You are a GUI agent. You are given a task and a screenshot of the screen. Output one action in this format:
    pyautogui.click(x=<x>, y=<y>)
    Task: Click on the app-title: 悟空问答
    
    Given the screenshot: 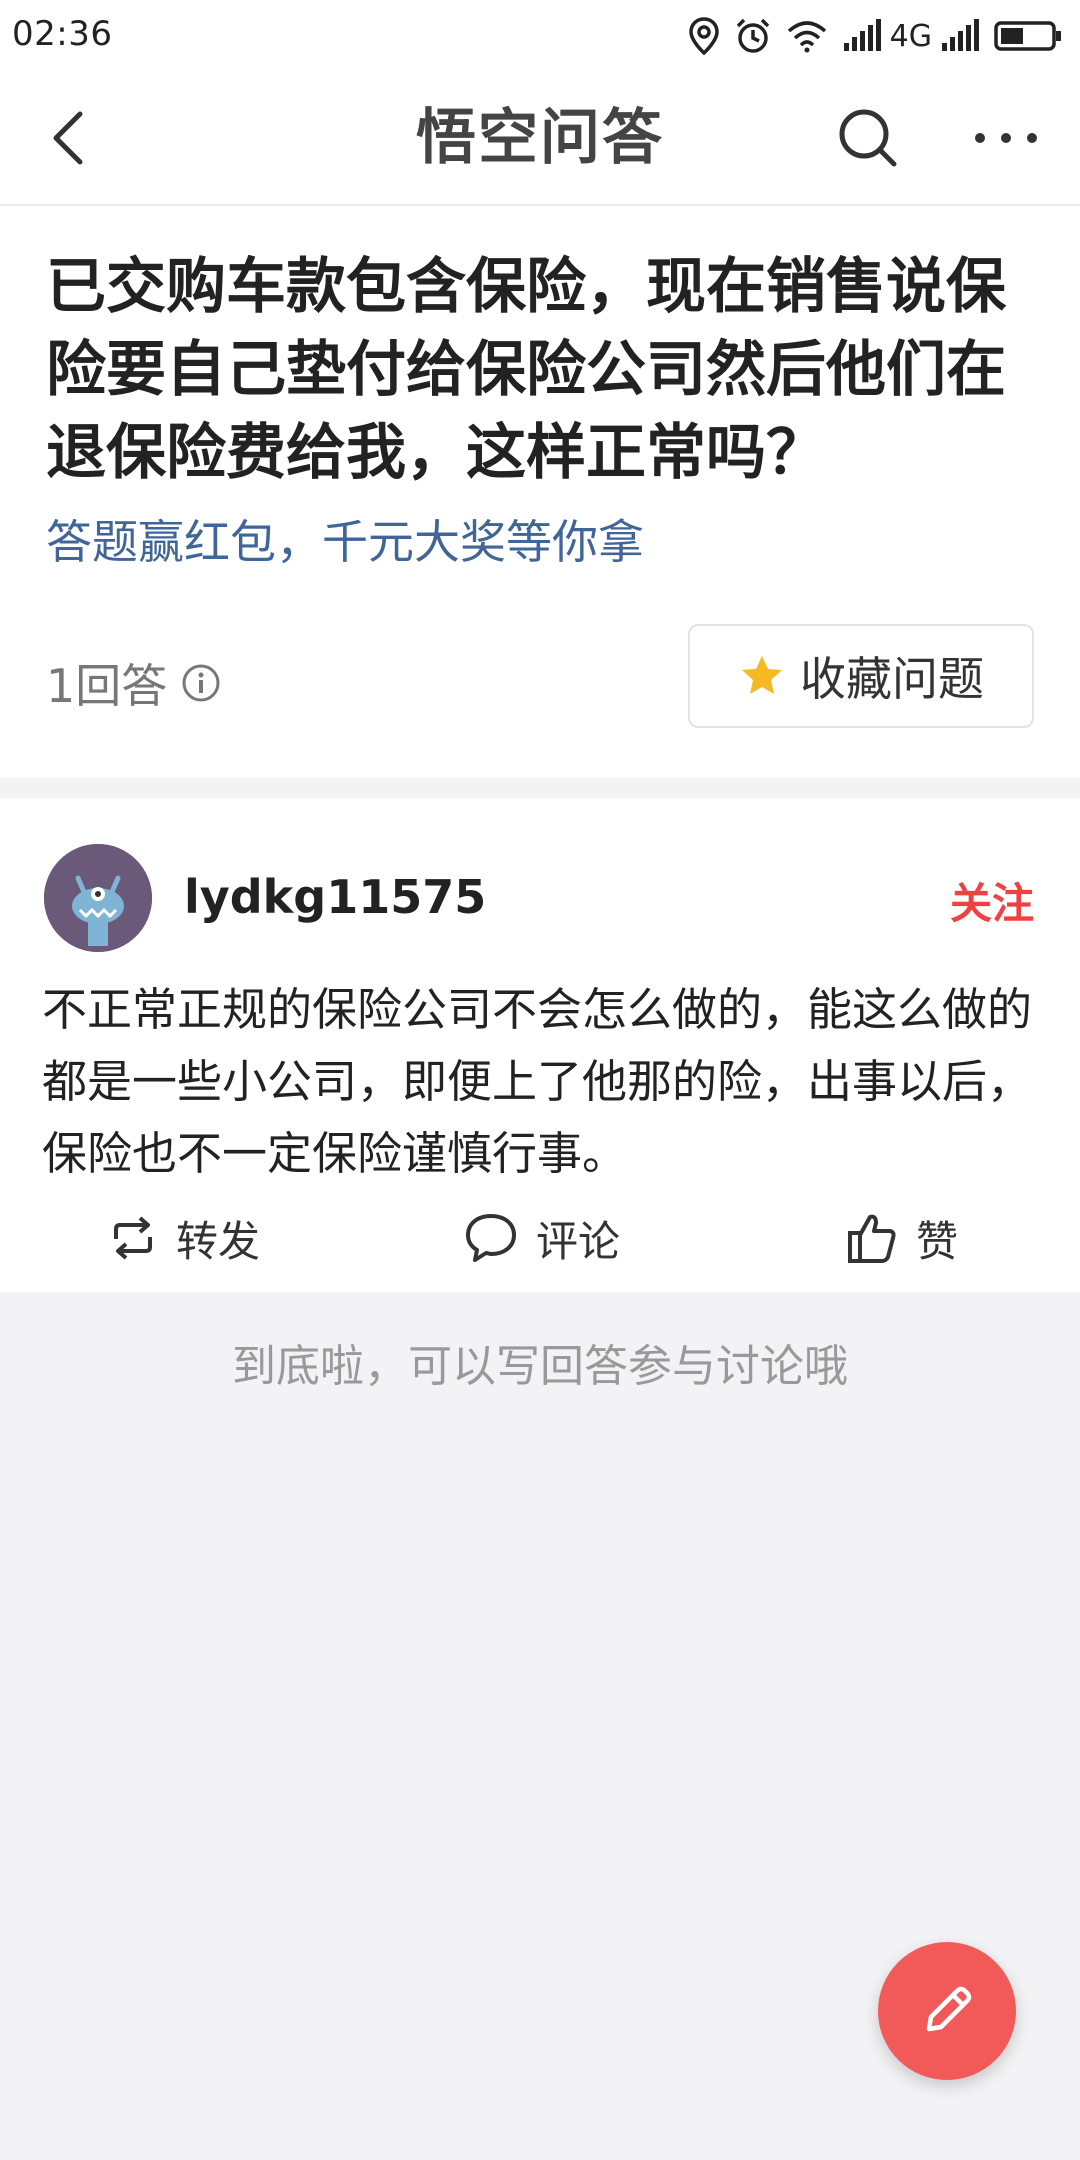 What is the action you would take?
    pyautogui.click(x=540, y=138)
    